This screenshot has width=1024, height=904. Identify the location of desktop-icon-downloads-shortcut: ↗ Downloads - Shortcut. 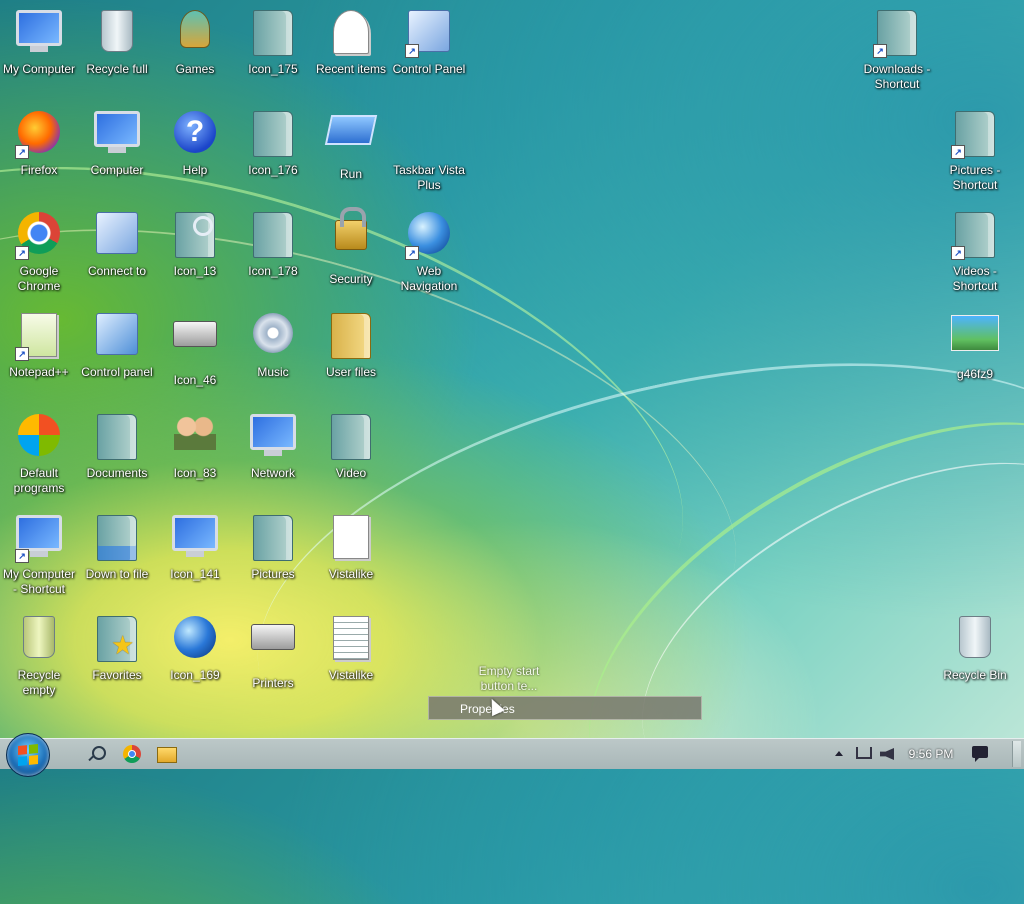
(897, 50).